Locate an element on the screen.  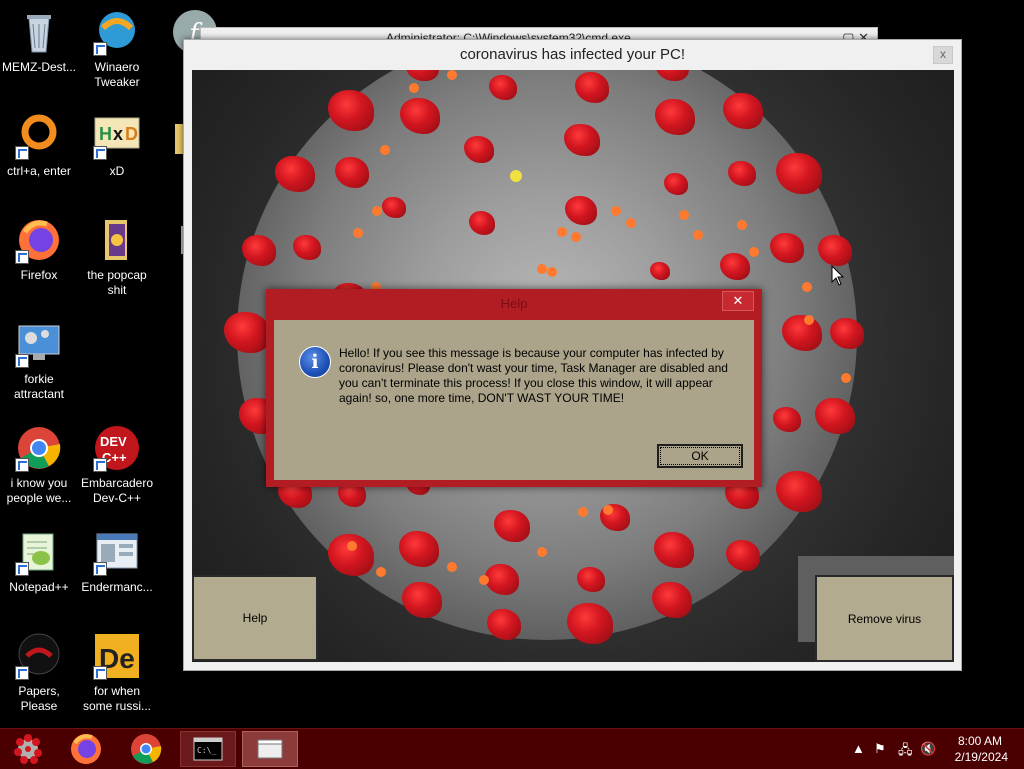
desktop-icon-label: Winaero Tweaker is located at coordinates (117, 74).